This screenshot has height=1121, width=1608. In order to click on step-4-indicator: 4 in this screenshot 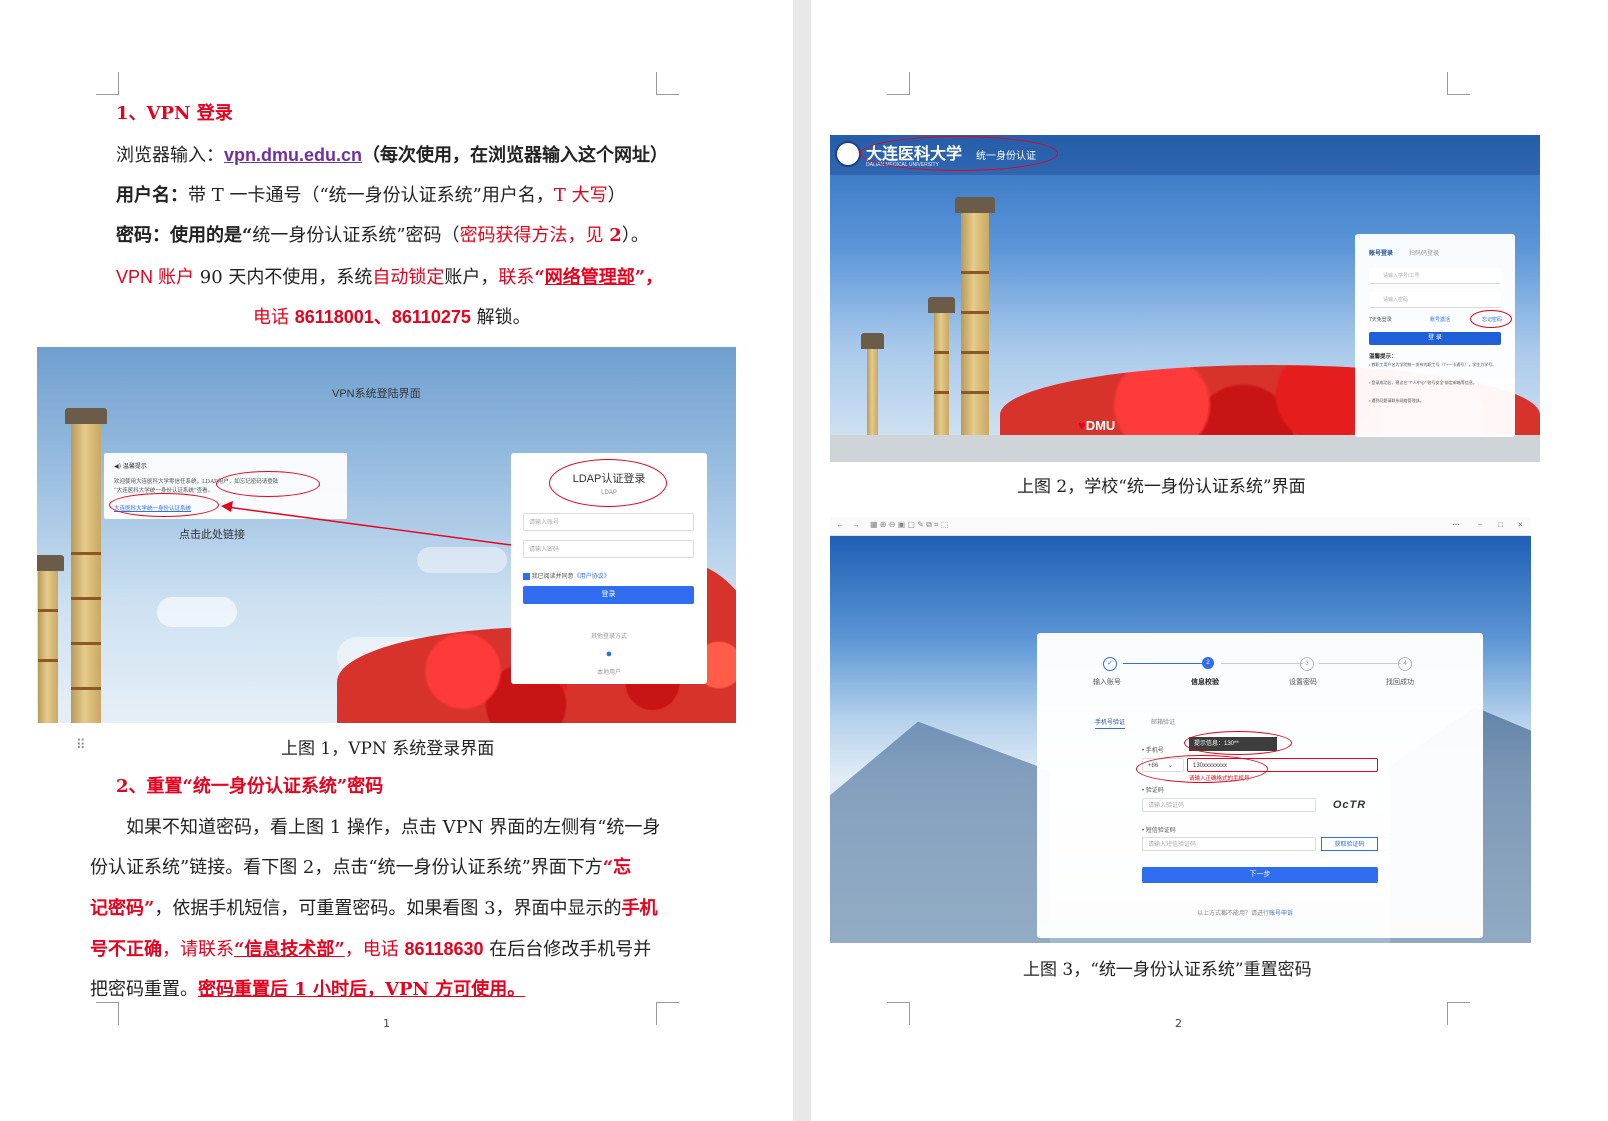, I will do `click(1405, 664)`.